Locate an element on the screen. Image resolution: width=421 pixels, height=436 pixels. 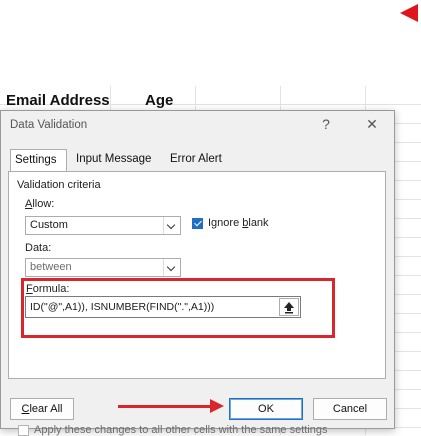
ignore-blank-label: Ignore blank is located at coordinates (238, 223).